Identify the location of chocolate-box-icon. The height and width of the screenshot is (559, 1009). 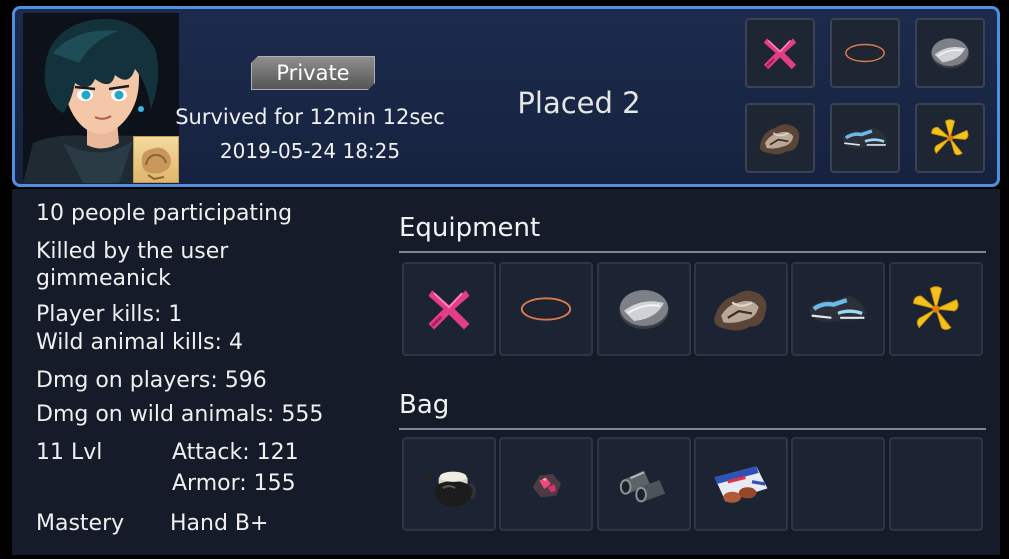
(741, 484).